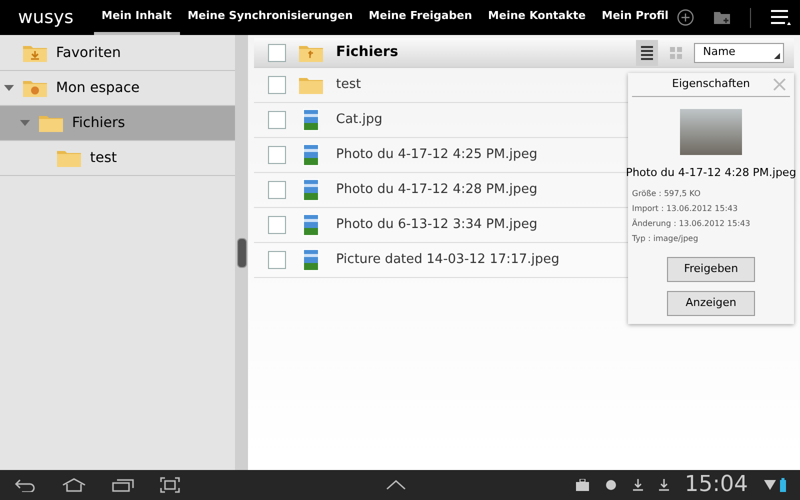  Describe the element at coordinates (348, 85) in the screenshot. I see `file-name: test` at that location.